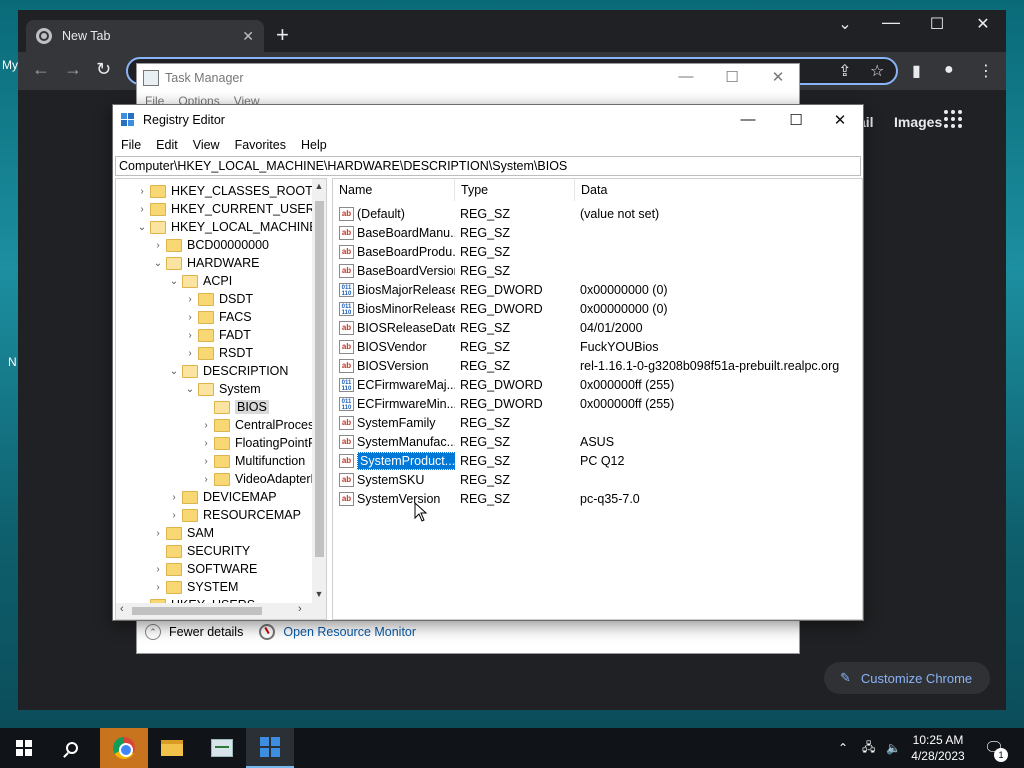  I want to click on tree-item: › RSDT, so click(217, 353).